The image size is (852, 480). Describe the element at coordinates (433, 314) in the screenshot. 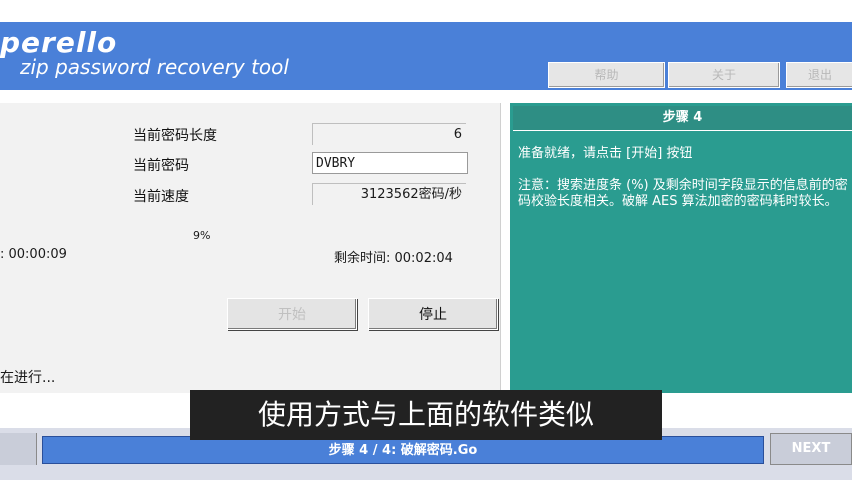

I see `stop-button: 停止` at that location.